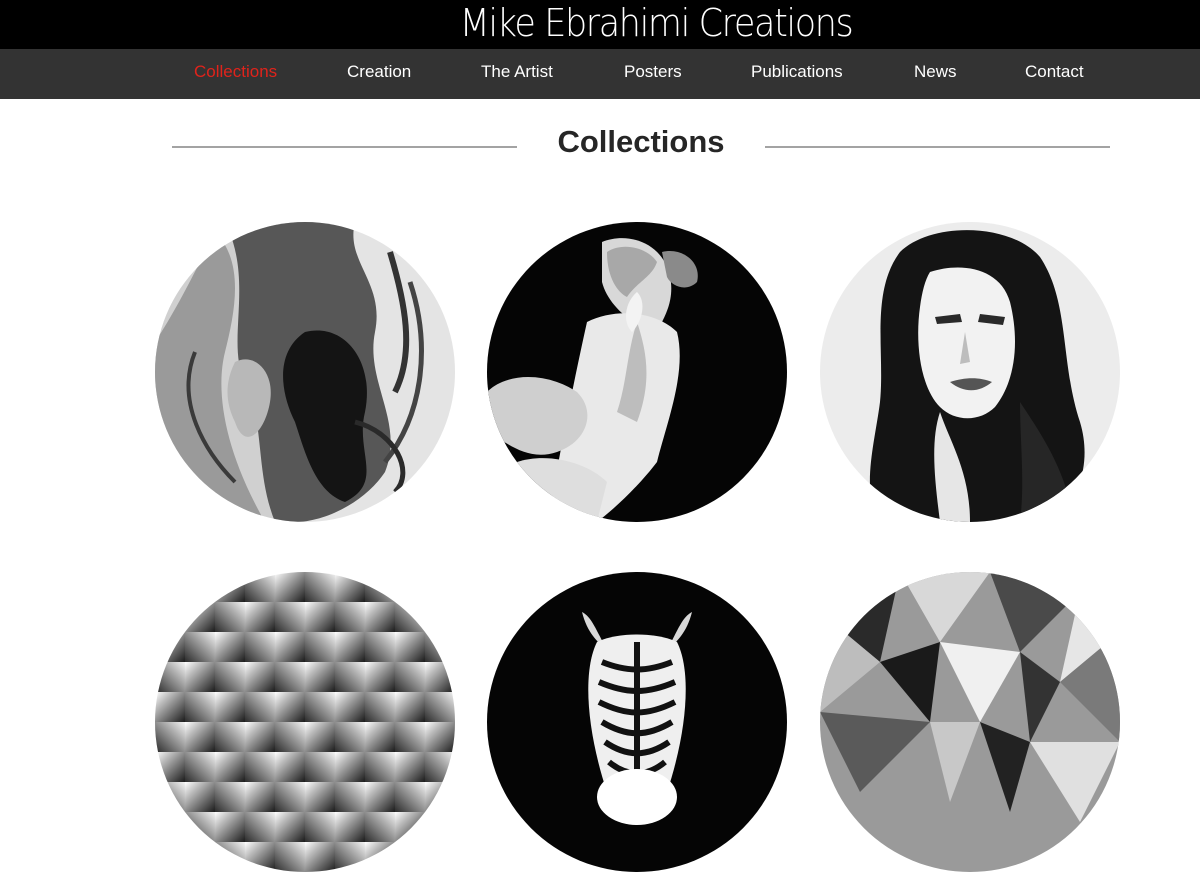  What do you see at coordinates (797, 74) in the screenshot?
I see `nav-item-publications: Publications` at bounding box center [797, 74].